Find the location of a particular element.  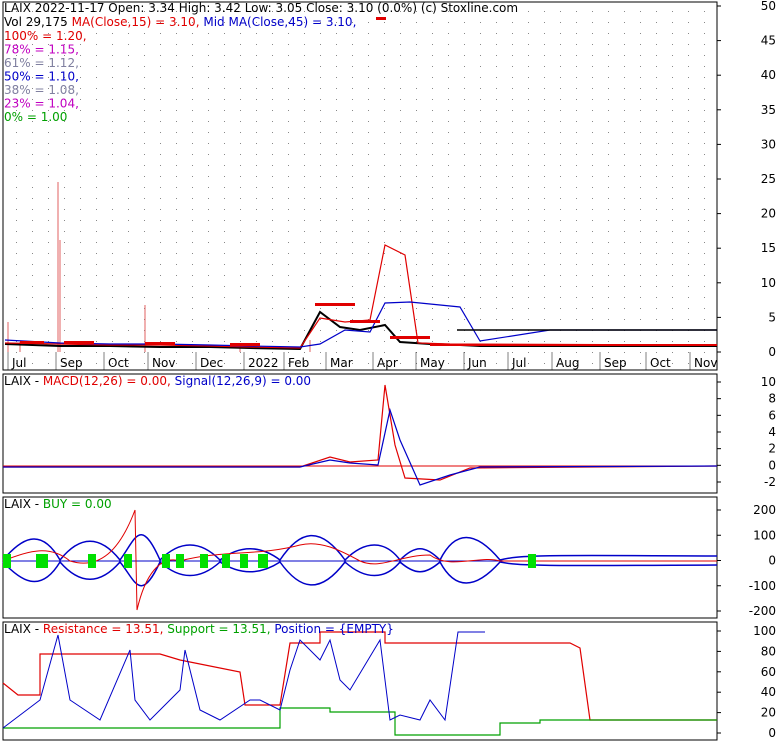

resistance-label: Resistance = 13.51, is located at coordinates (103, 629).